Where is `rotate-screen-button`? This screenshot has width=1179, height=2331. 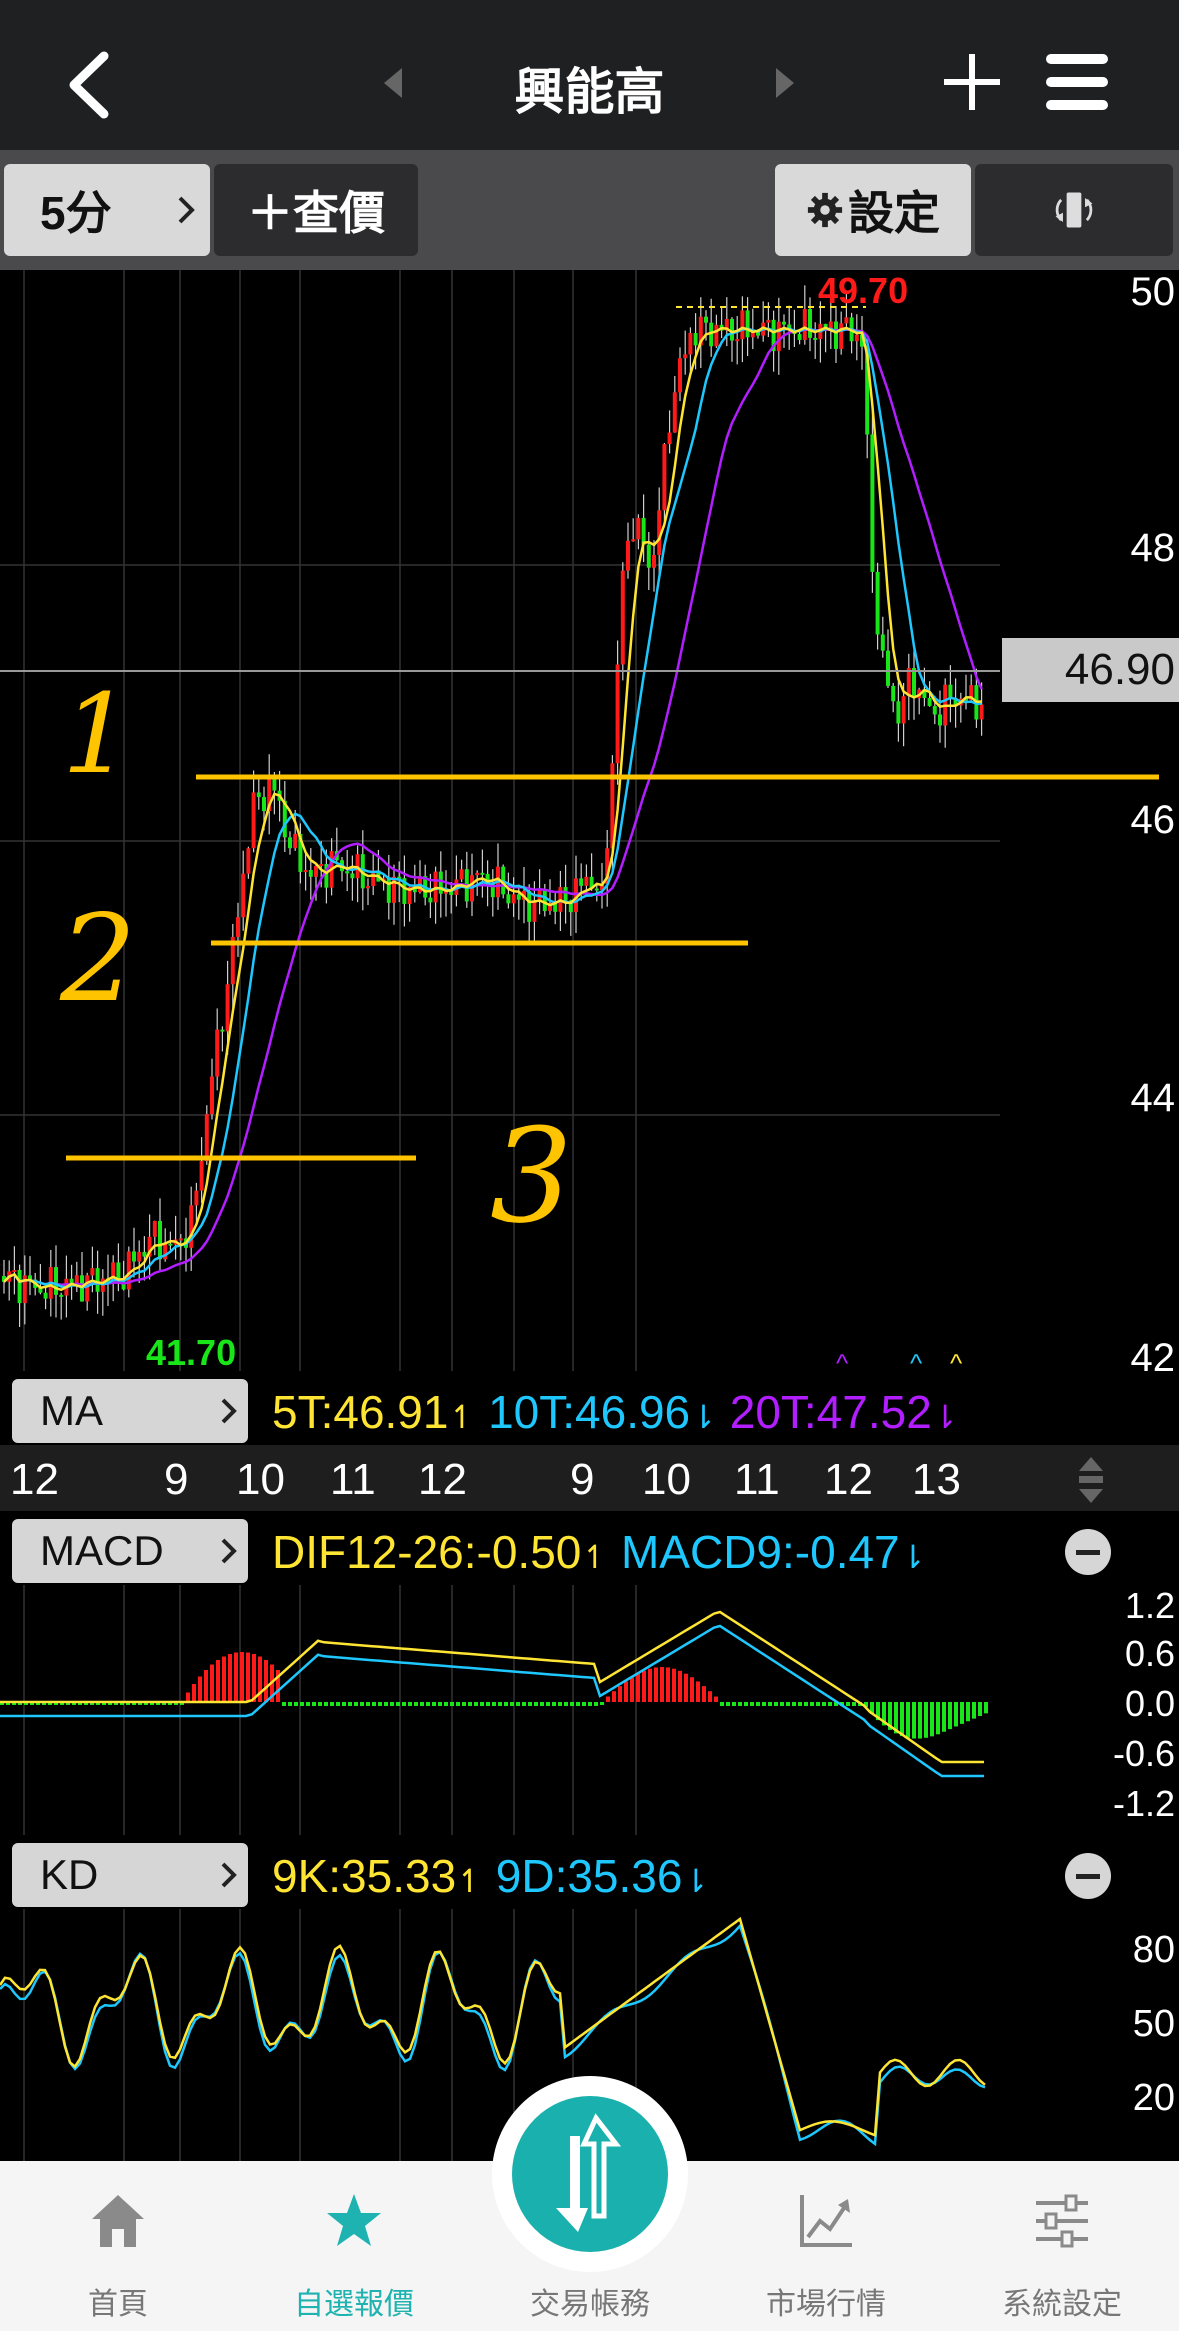 rotate-screen-button is located at coordinates (1074, 210).